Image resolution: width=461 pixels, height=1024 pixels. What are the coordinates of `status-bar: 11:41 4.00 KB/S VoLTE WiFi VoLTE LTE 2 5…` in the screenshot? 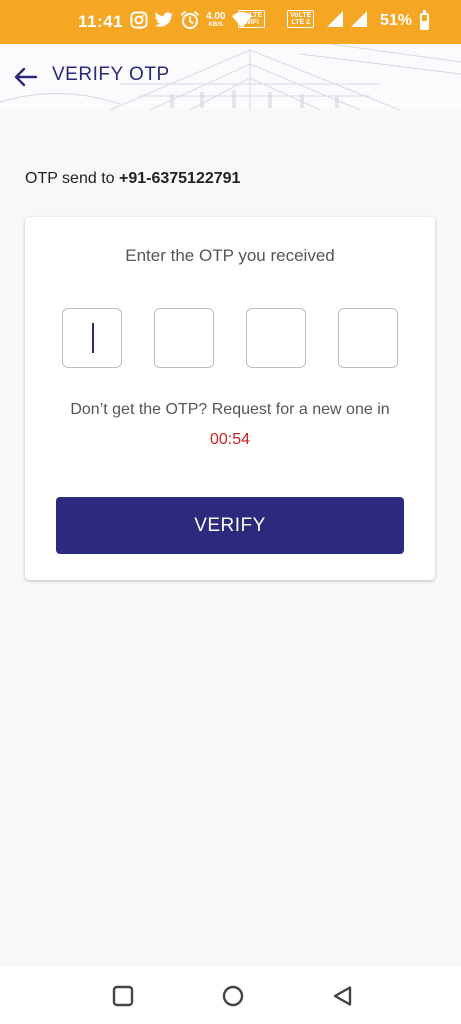 It's located at (230, 22).